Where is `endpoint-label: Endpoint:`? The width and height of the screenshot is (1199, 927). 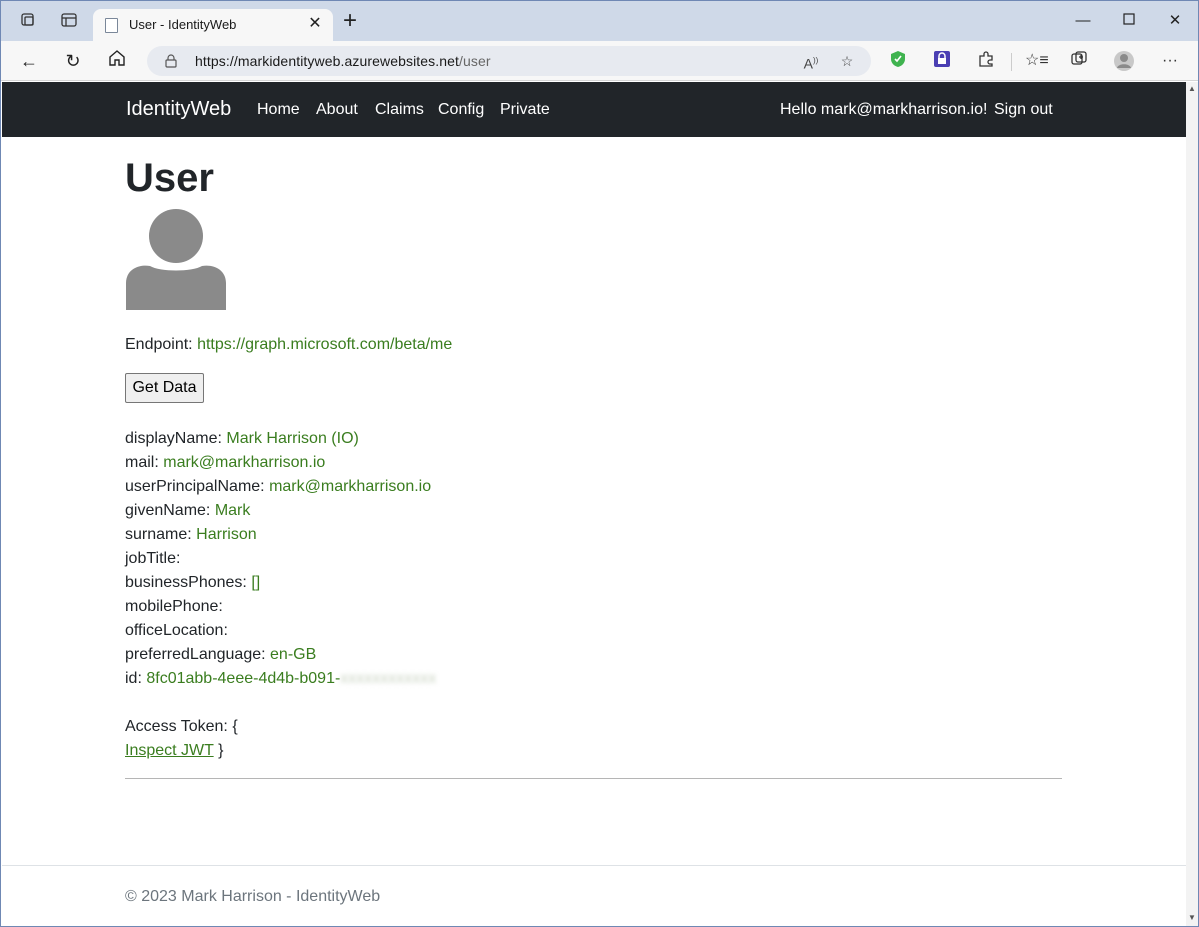
endpoint-label: Endpoint: is located at coordinates (159, 344).